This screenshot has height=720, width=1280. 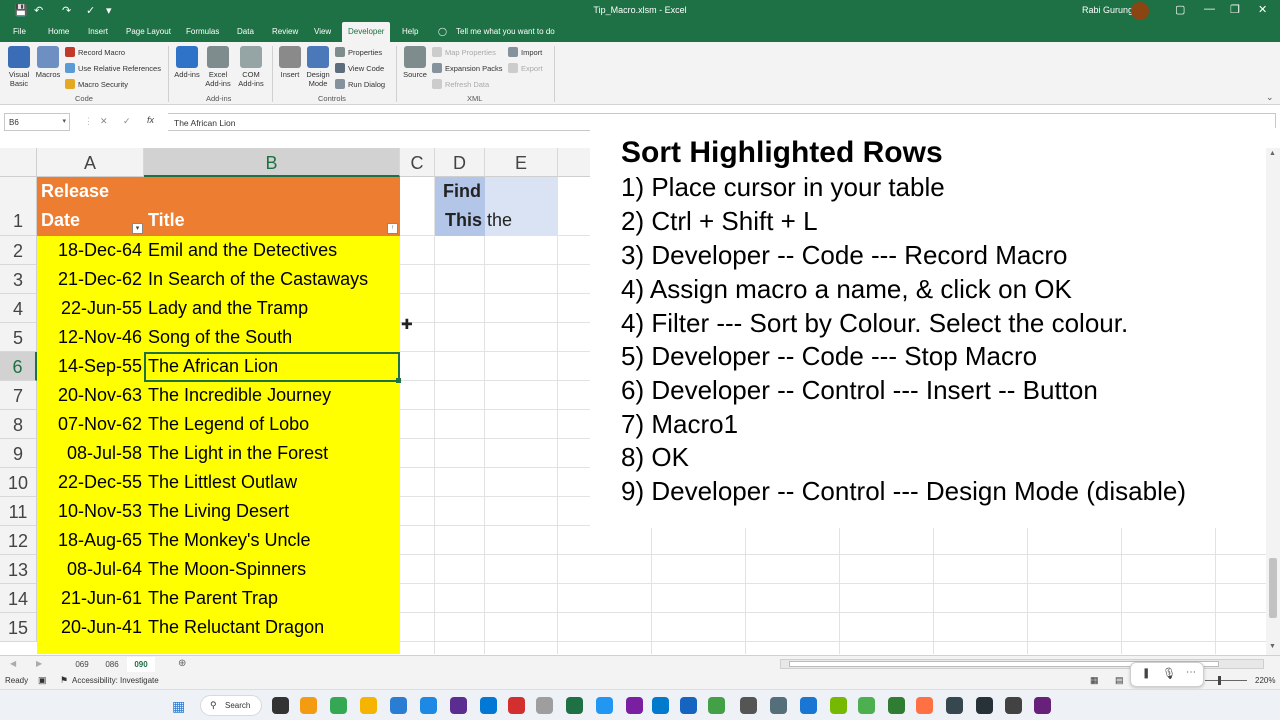 I want to click on column-header-b: B, so click(x=272, y=162).